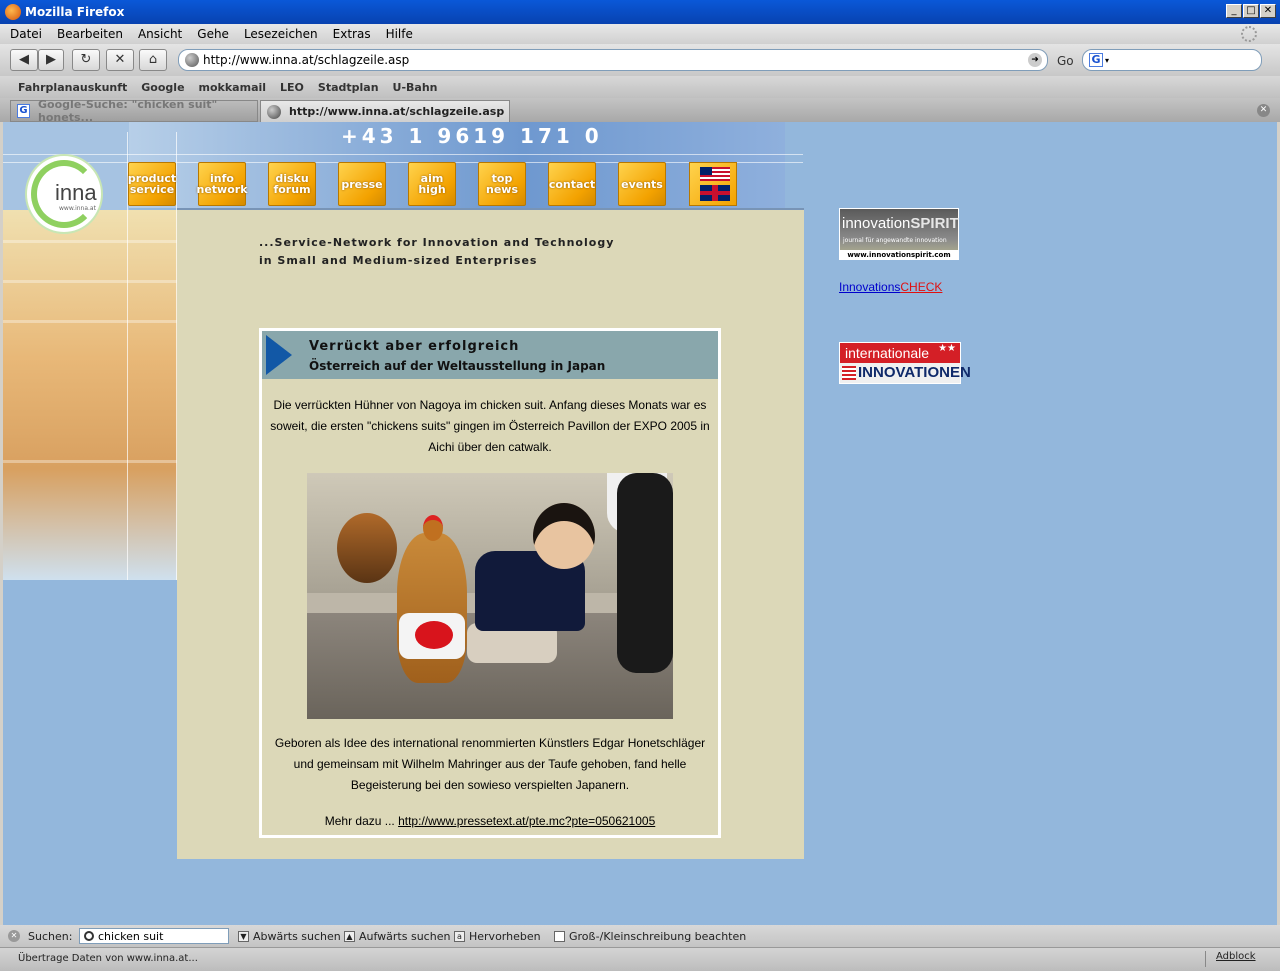 Image resolution: width=1280 pixels, height=971 pixels. Describe the element at coordinates (869, 287) in the screenshot. I see `check-part-a: Innovations` at that location.